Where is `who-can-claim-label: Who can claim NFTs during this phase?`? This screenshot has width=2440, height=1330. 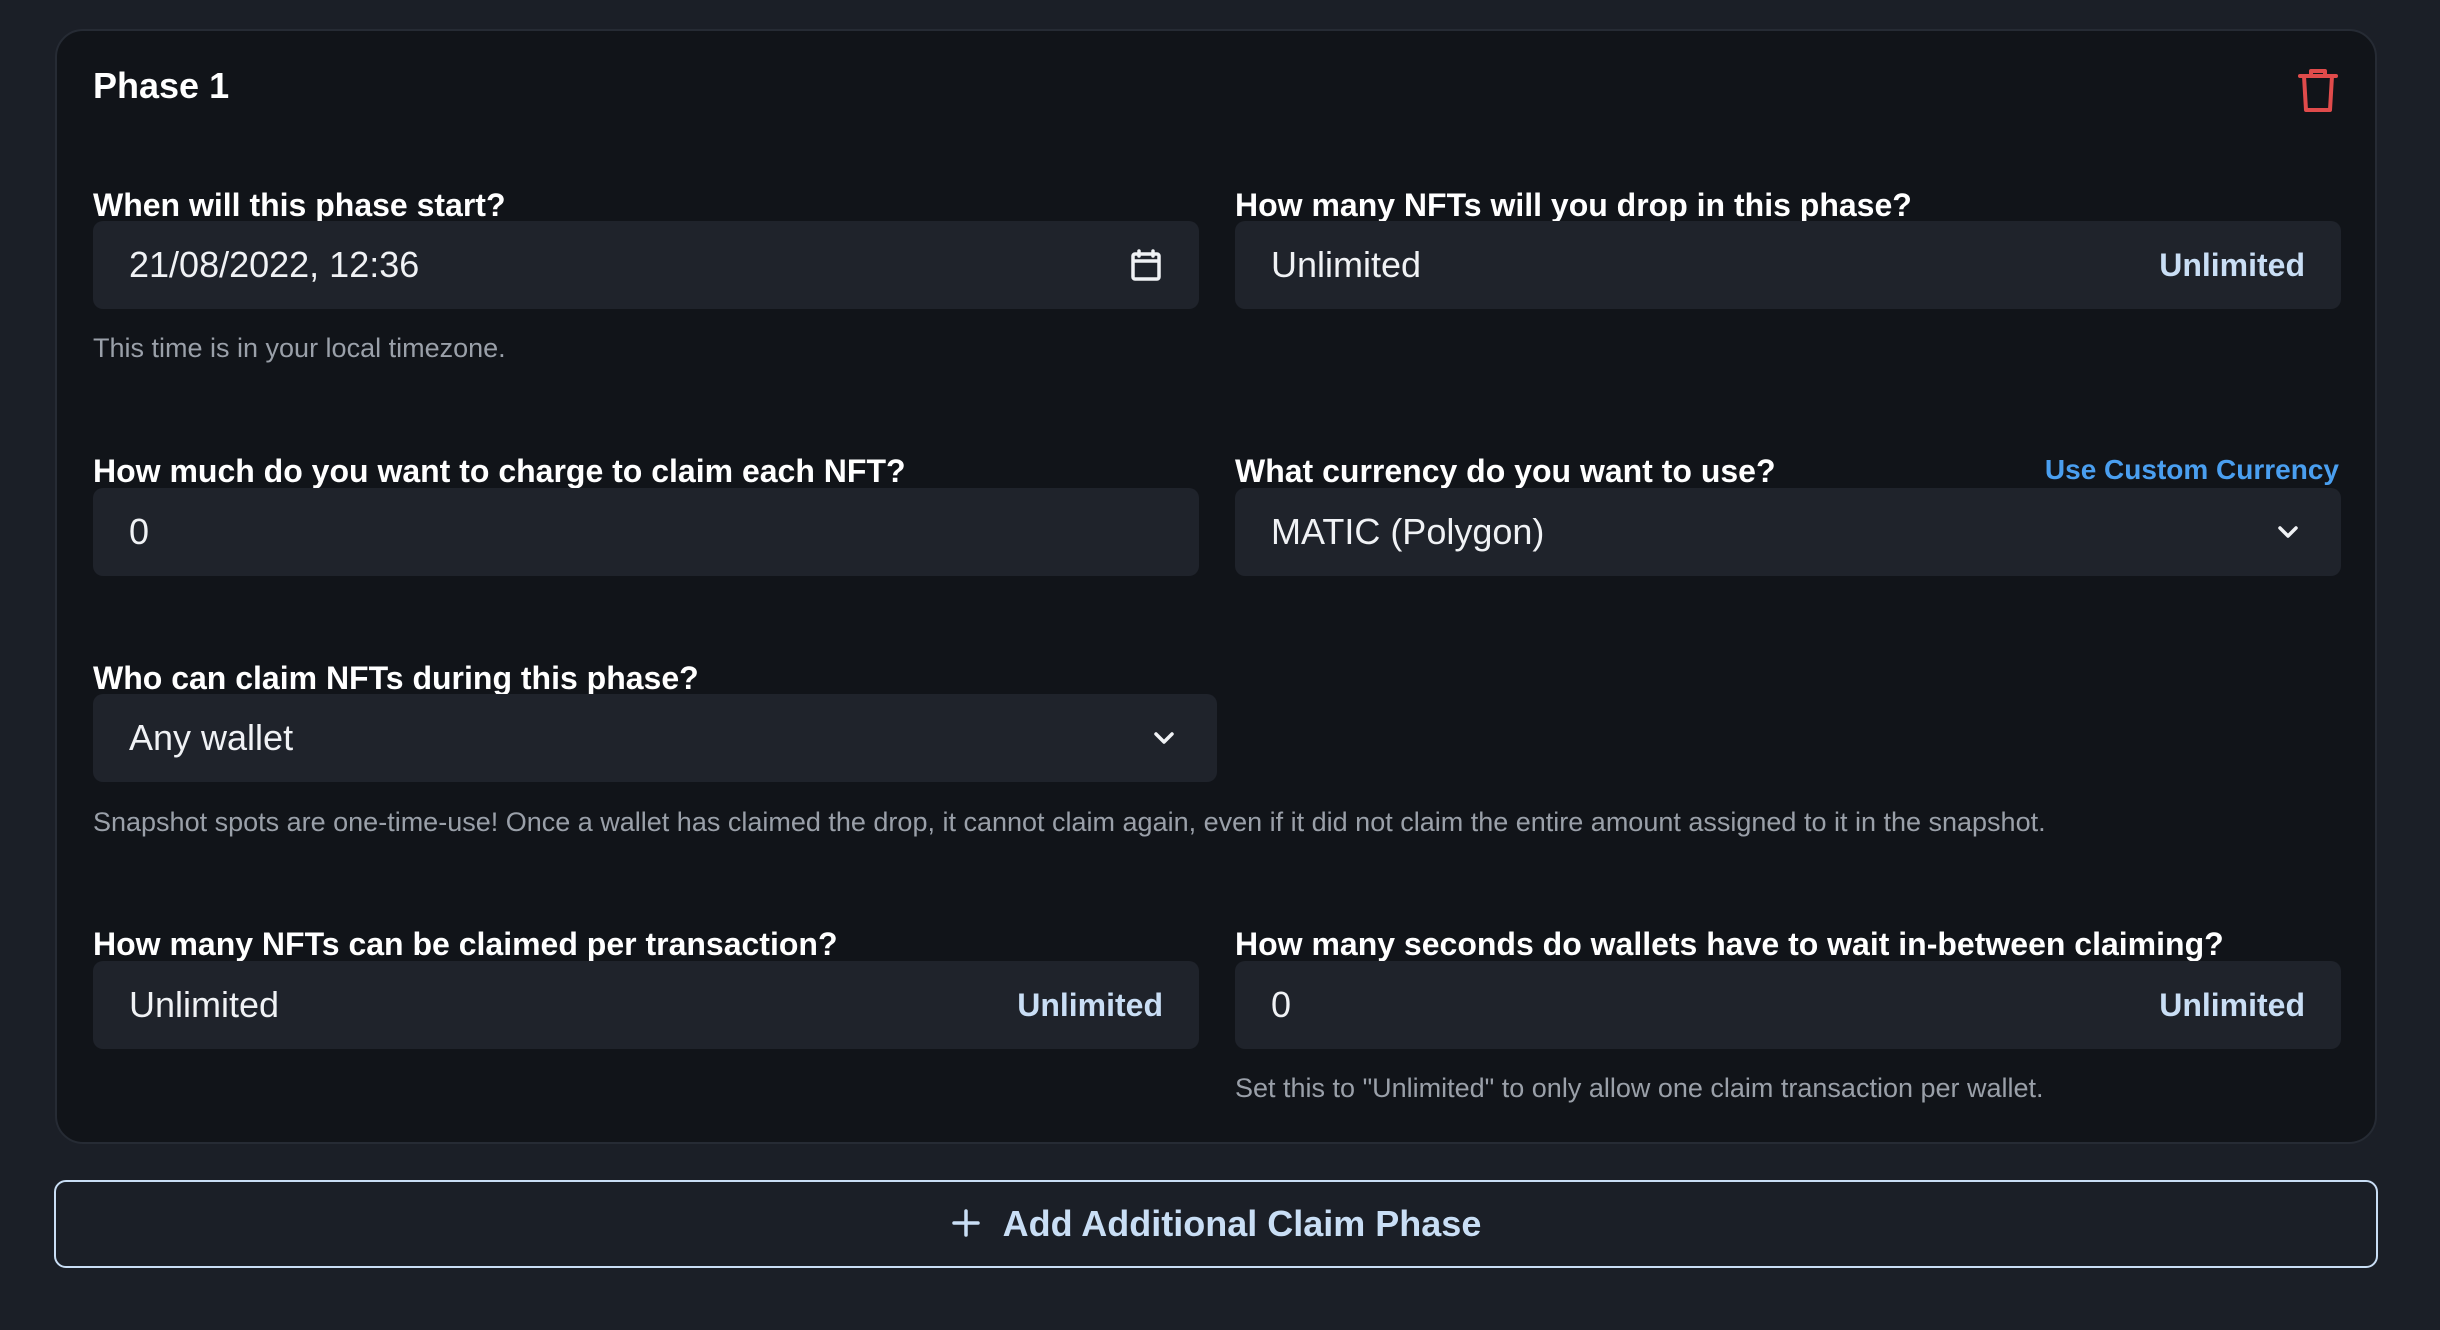 who-can-claim-label: Who can claim NFTs during this phase? is located at coordinates (396, 678).